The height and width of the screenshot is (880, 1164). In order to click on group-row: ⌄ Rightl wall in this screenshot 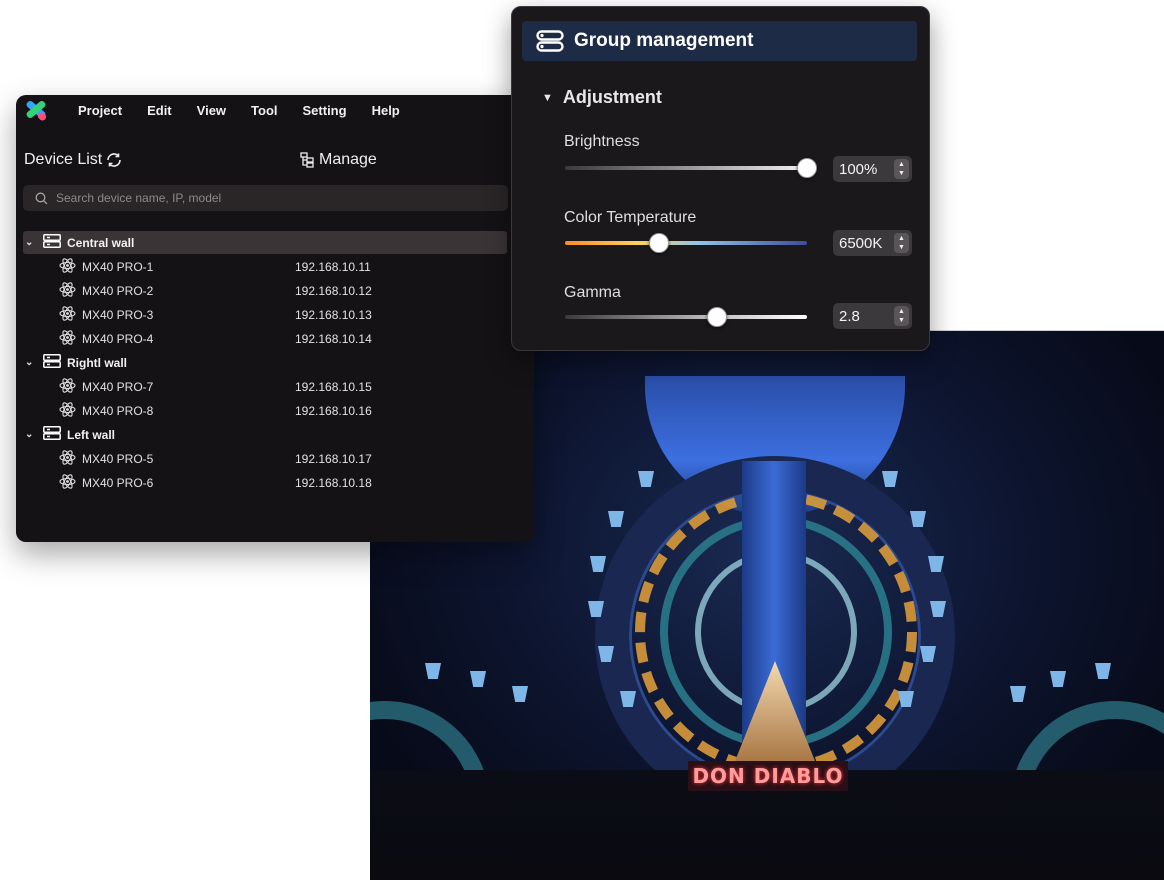, I will do `click(265, 362)`.